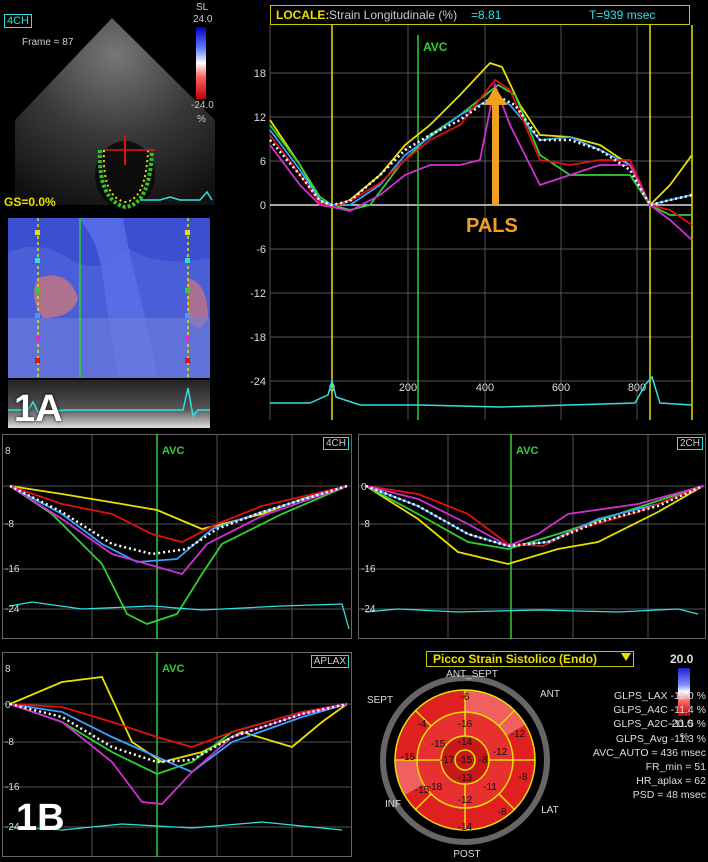 The image size is (708, 862). I want to click on locale-value: =8.81, so click(486, 15).